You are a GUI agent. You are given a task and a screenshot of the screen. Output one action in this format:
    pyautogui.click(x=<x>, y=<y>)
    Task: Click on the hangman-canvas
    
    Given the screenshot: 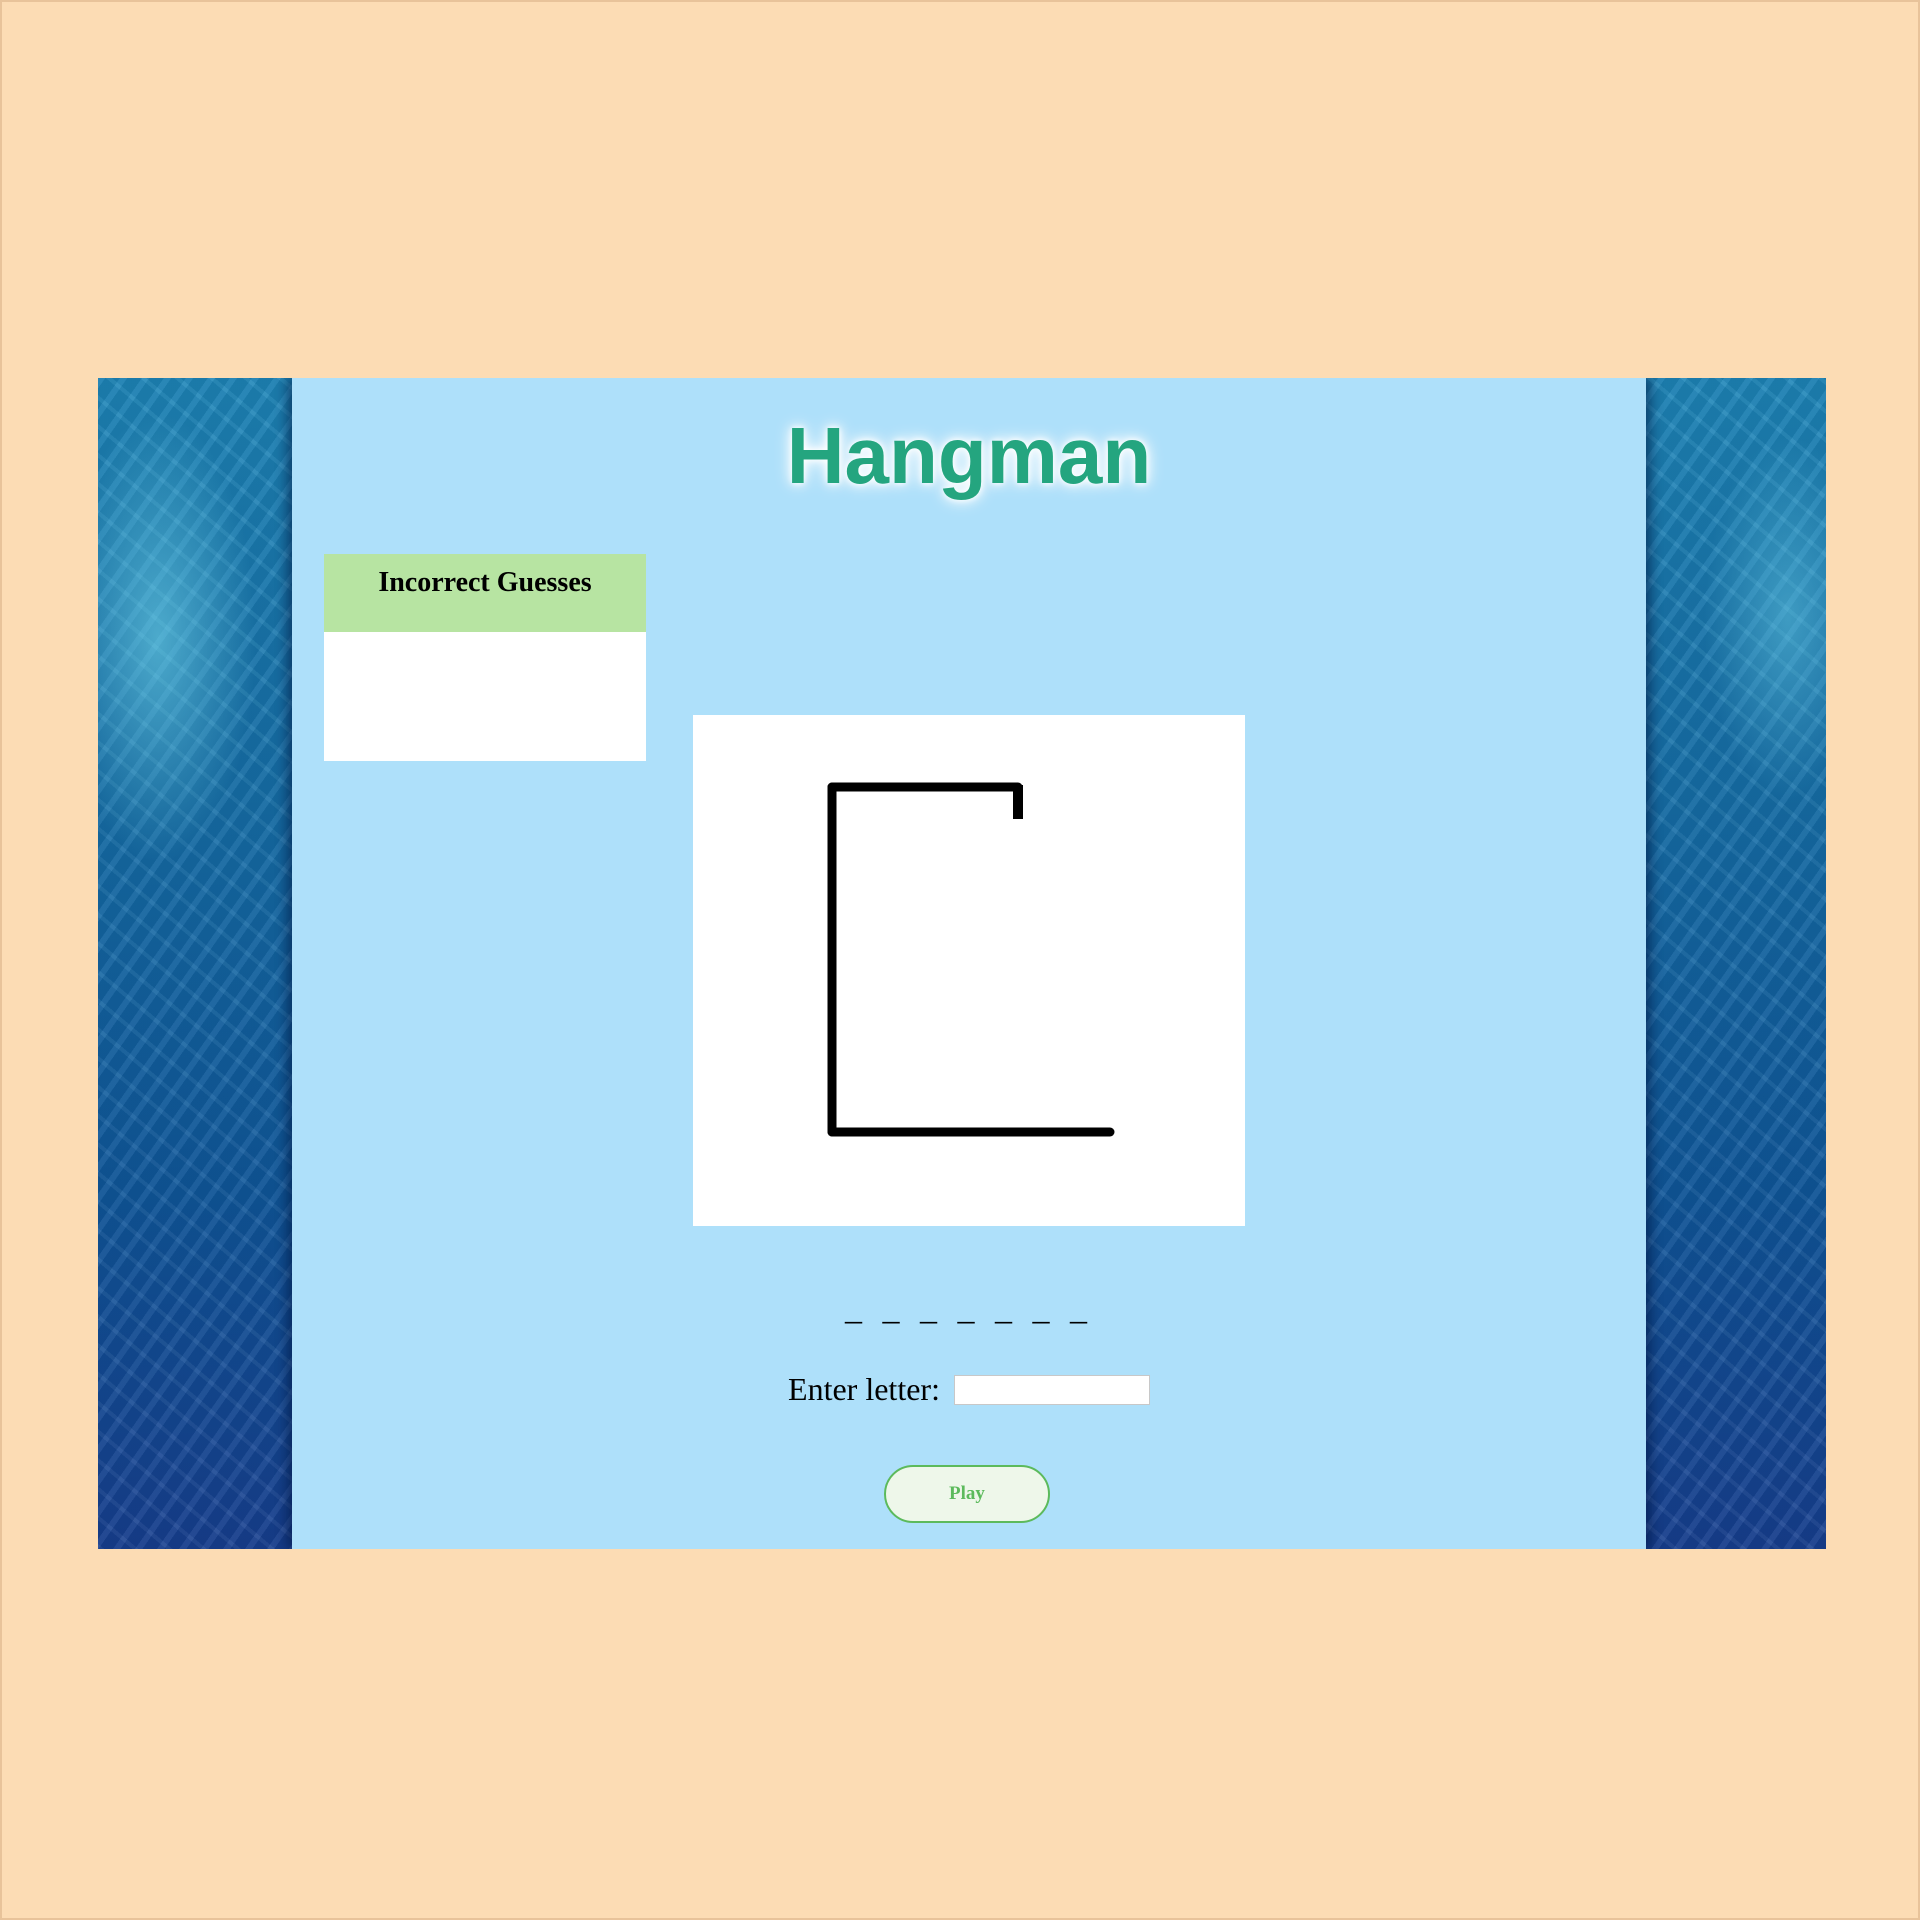 What is the action you would take?
    pyautogui.click(x=969, y=970)
    